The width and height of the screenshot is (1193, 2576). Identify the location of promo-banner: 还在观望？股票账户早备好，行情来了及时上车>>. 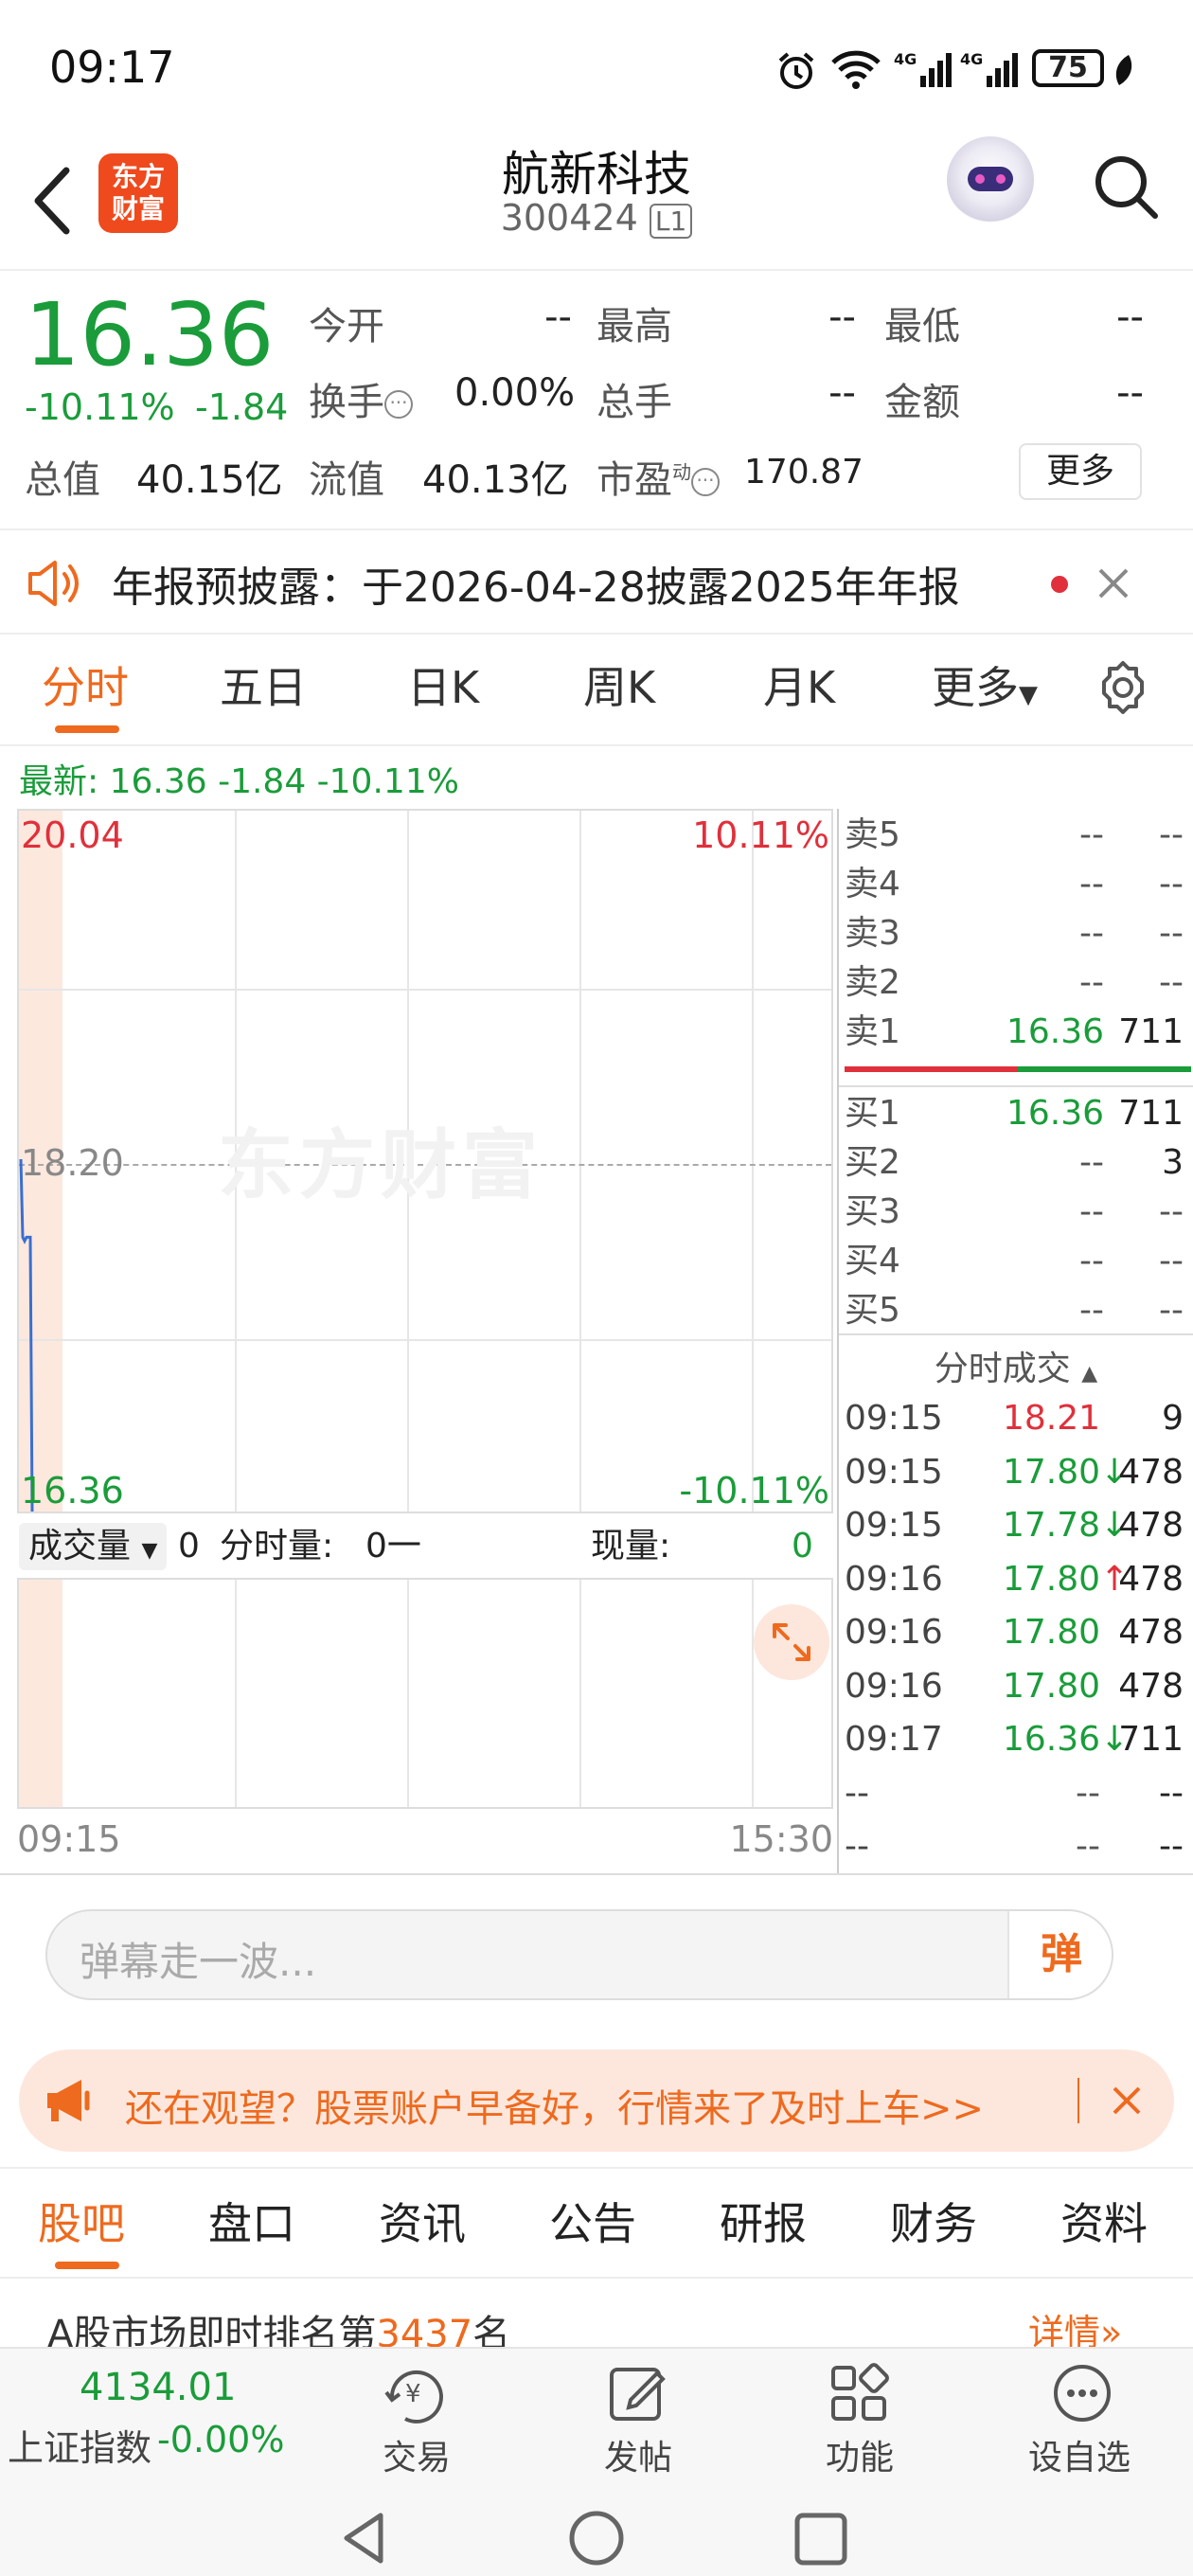
(596, 2100).